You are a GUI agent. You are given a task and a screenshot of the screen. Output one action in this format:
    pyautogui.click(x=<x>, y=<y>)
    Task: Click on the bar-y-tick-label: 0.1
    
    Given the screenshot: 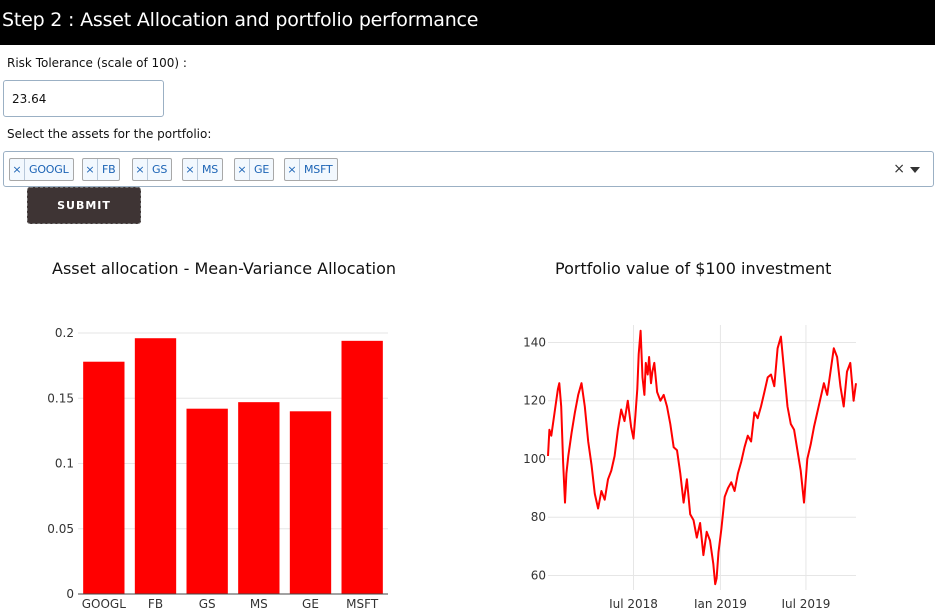 What is the action you would take?
    pyautogui.click(x=64, y=464)
    